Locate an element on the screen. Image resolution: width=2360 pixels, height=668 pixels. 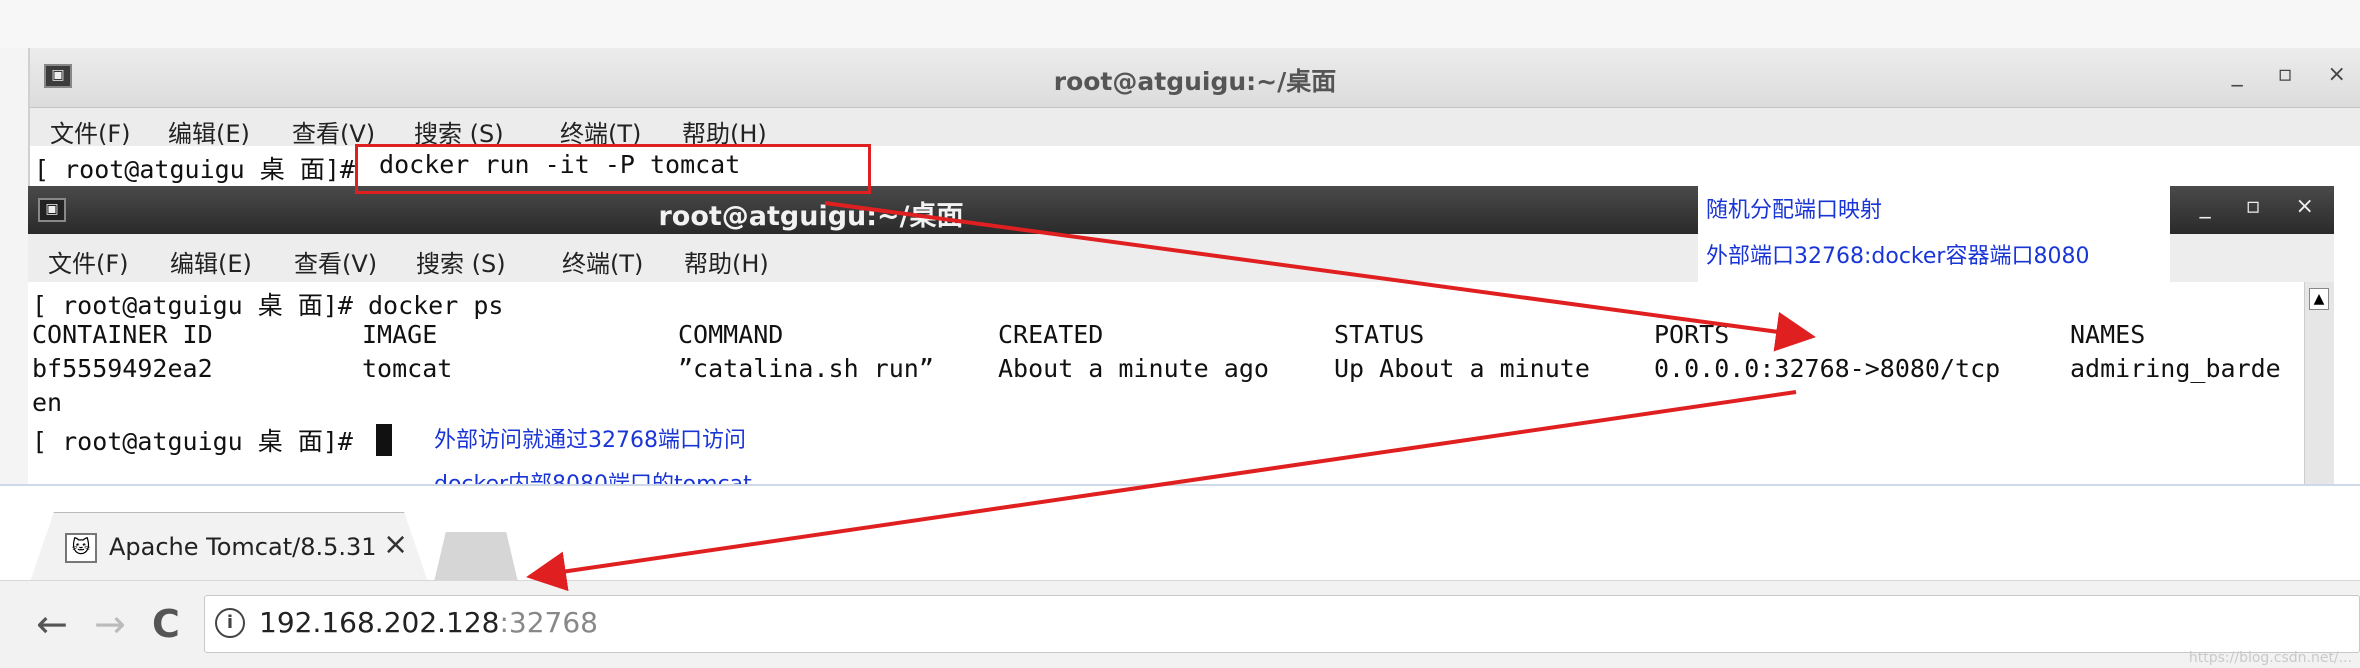
arrow-to-ports is located at coordinates (1320, 276).